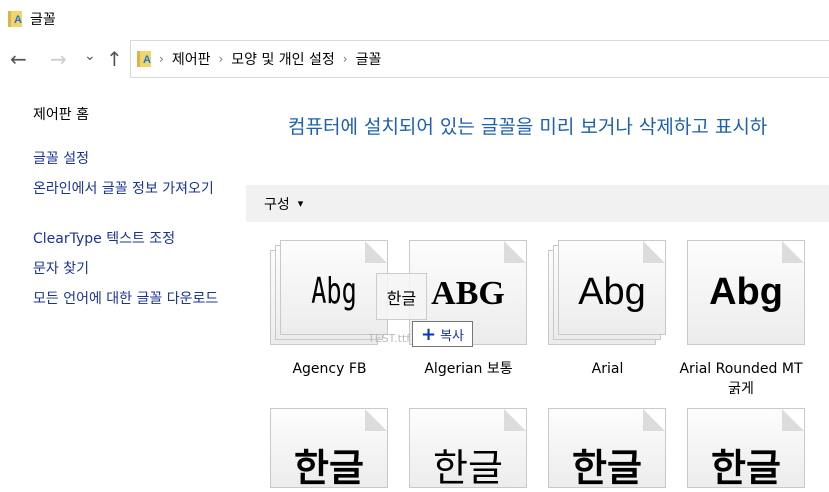  What do you see at coordinates (741, 379) in the screenshot?
I see `font-name: Arial Rounded MT 굵게` at bounding box center [741, 379].